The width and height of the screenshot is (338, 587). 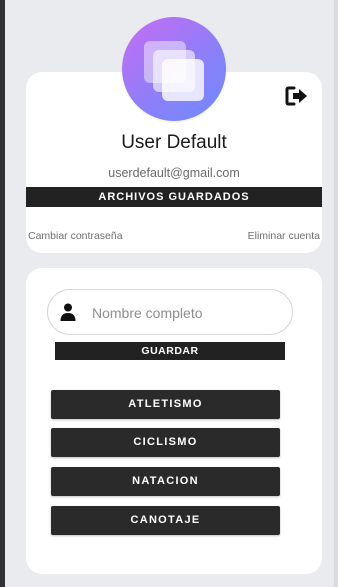 I want to click on user-email: userdefault@gmail.com, so click(x=174, y=173).